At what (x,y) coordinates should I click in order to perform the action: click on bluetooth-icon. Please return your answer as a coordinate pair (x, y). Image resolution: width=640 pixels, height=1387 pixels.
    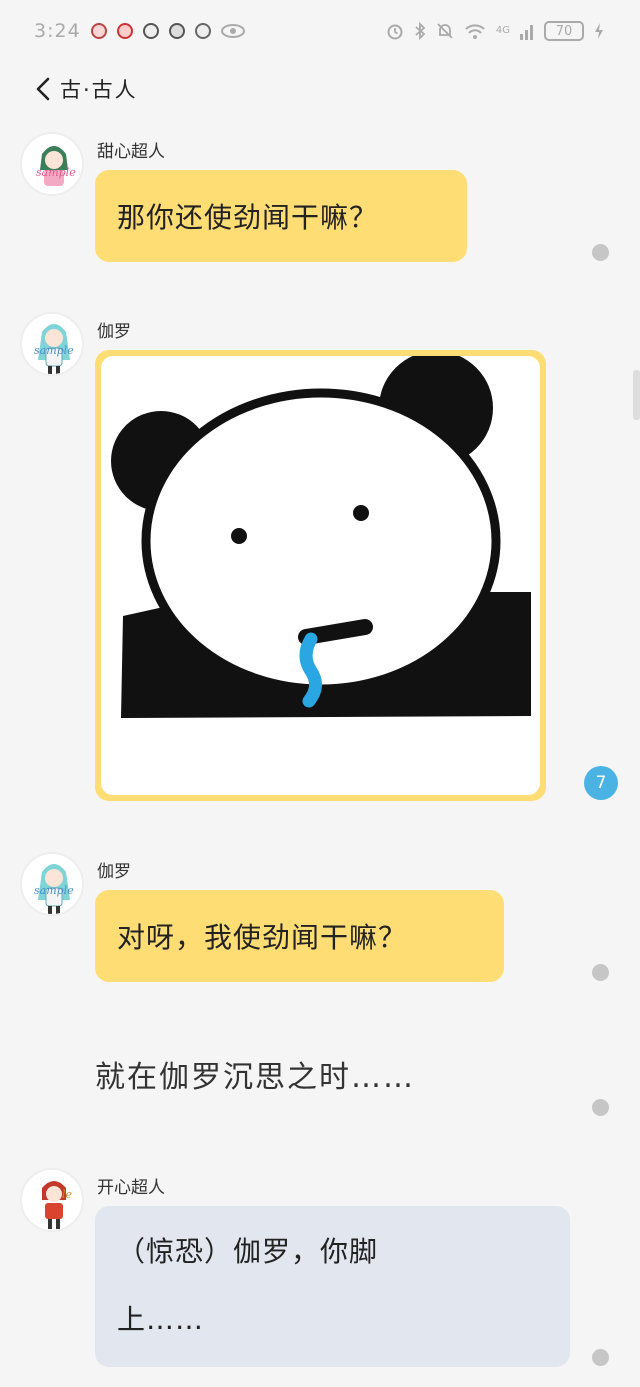
    Looking at the image, I should click on (420, 31).